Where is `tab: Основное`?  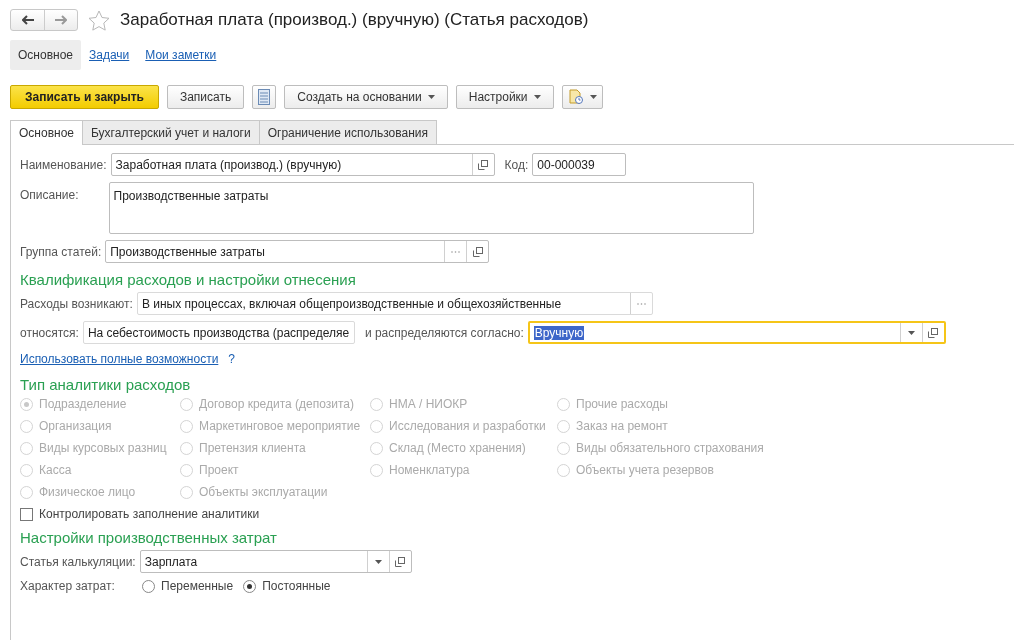 tab: Основное is located at coordinates (46, 132).